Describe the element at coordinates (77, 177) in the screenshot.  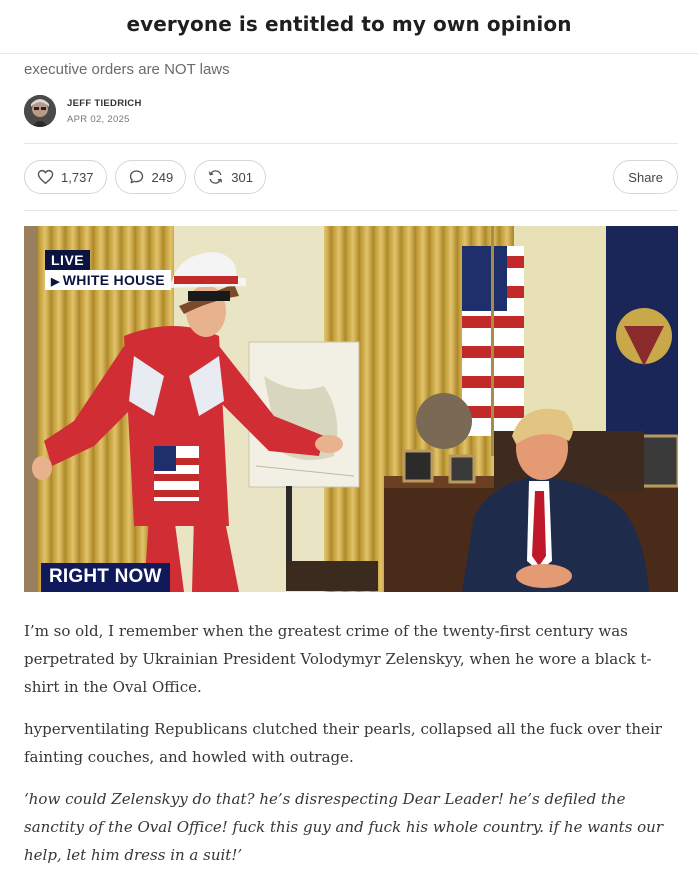
I see `like-count: 1,737` at that location.